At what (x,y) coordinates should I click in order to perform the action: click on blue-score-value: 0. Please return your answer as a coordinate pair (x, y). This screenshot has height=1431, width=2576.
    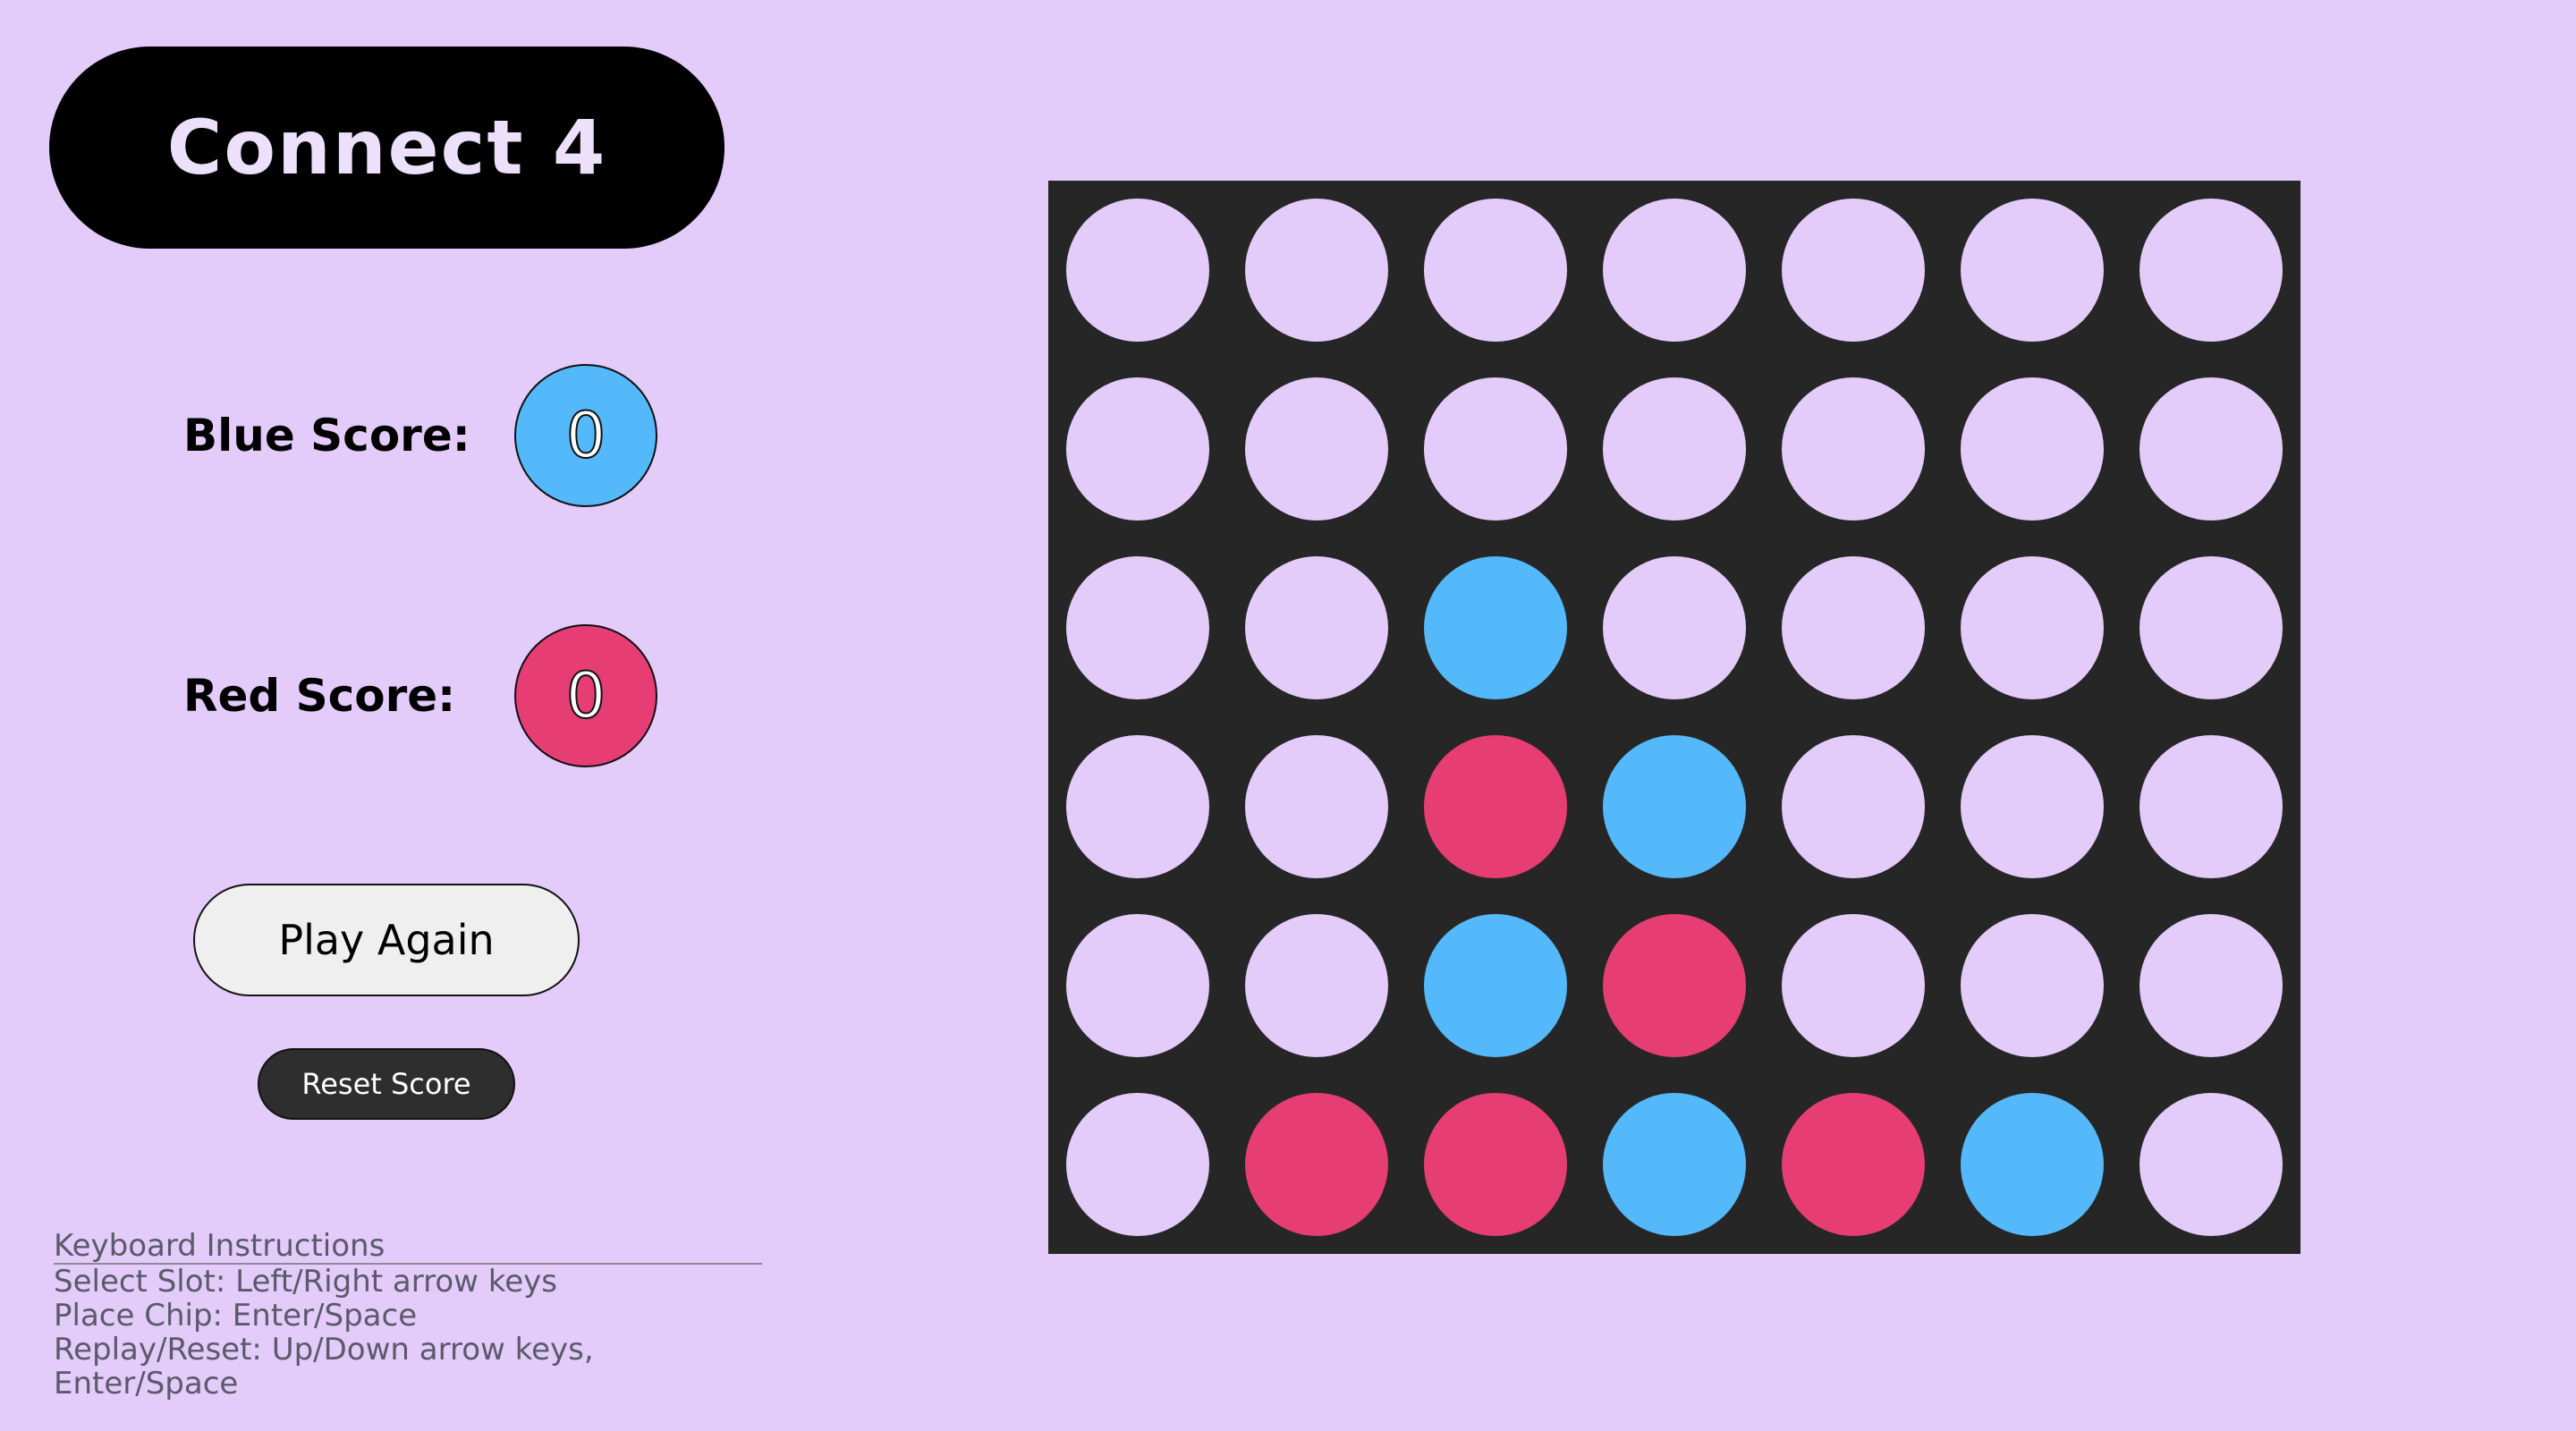
    Looking at the image, I should click on (586, 436).